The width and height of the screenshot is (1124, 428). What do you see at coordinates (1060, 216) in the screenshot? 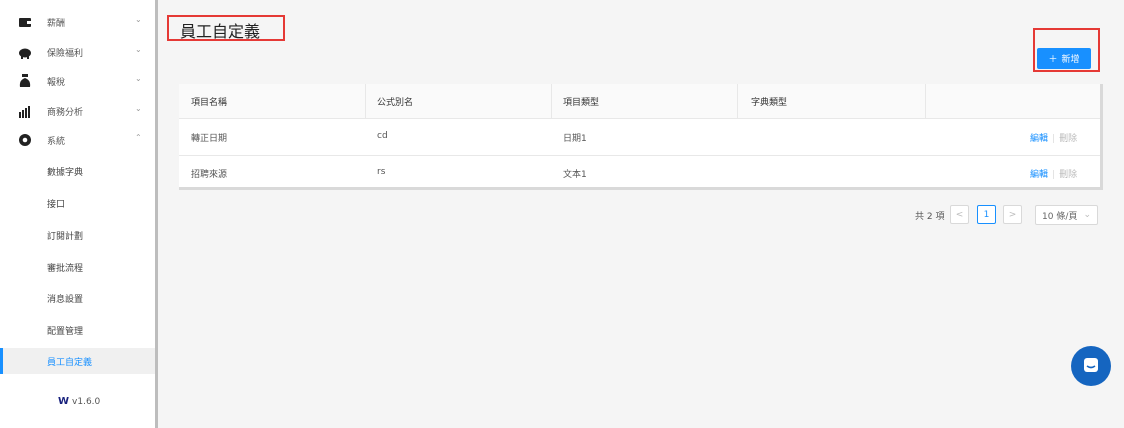
I see `page-size-value: 10 條/頁` at bounding box center [1060, 216].